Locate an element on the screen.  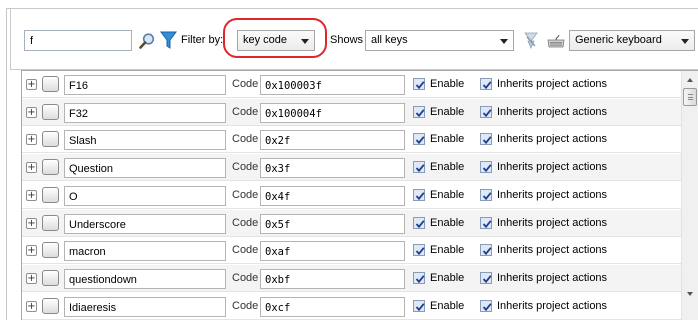
key-name-field: F32 is located at coordinates (145, 113).